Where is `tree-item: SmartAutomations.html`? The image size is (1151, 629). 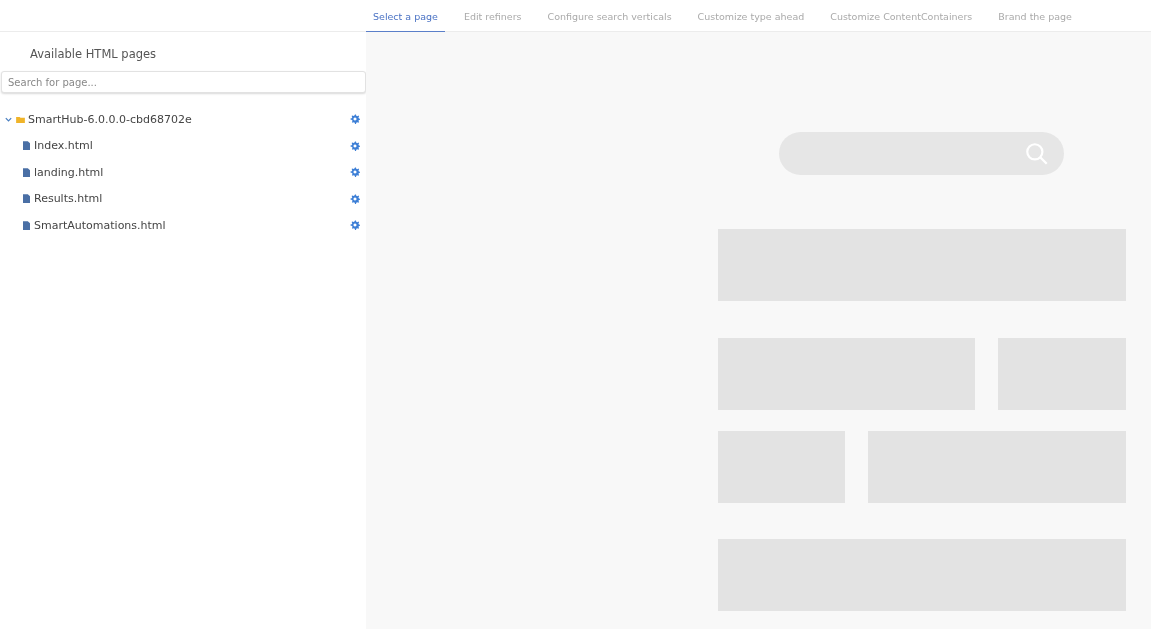 tree-item: SmartAutomations.html is located at coordinates (192, 225).